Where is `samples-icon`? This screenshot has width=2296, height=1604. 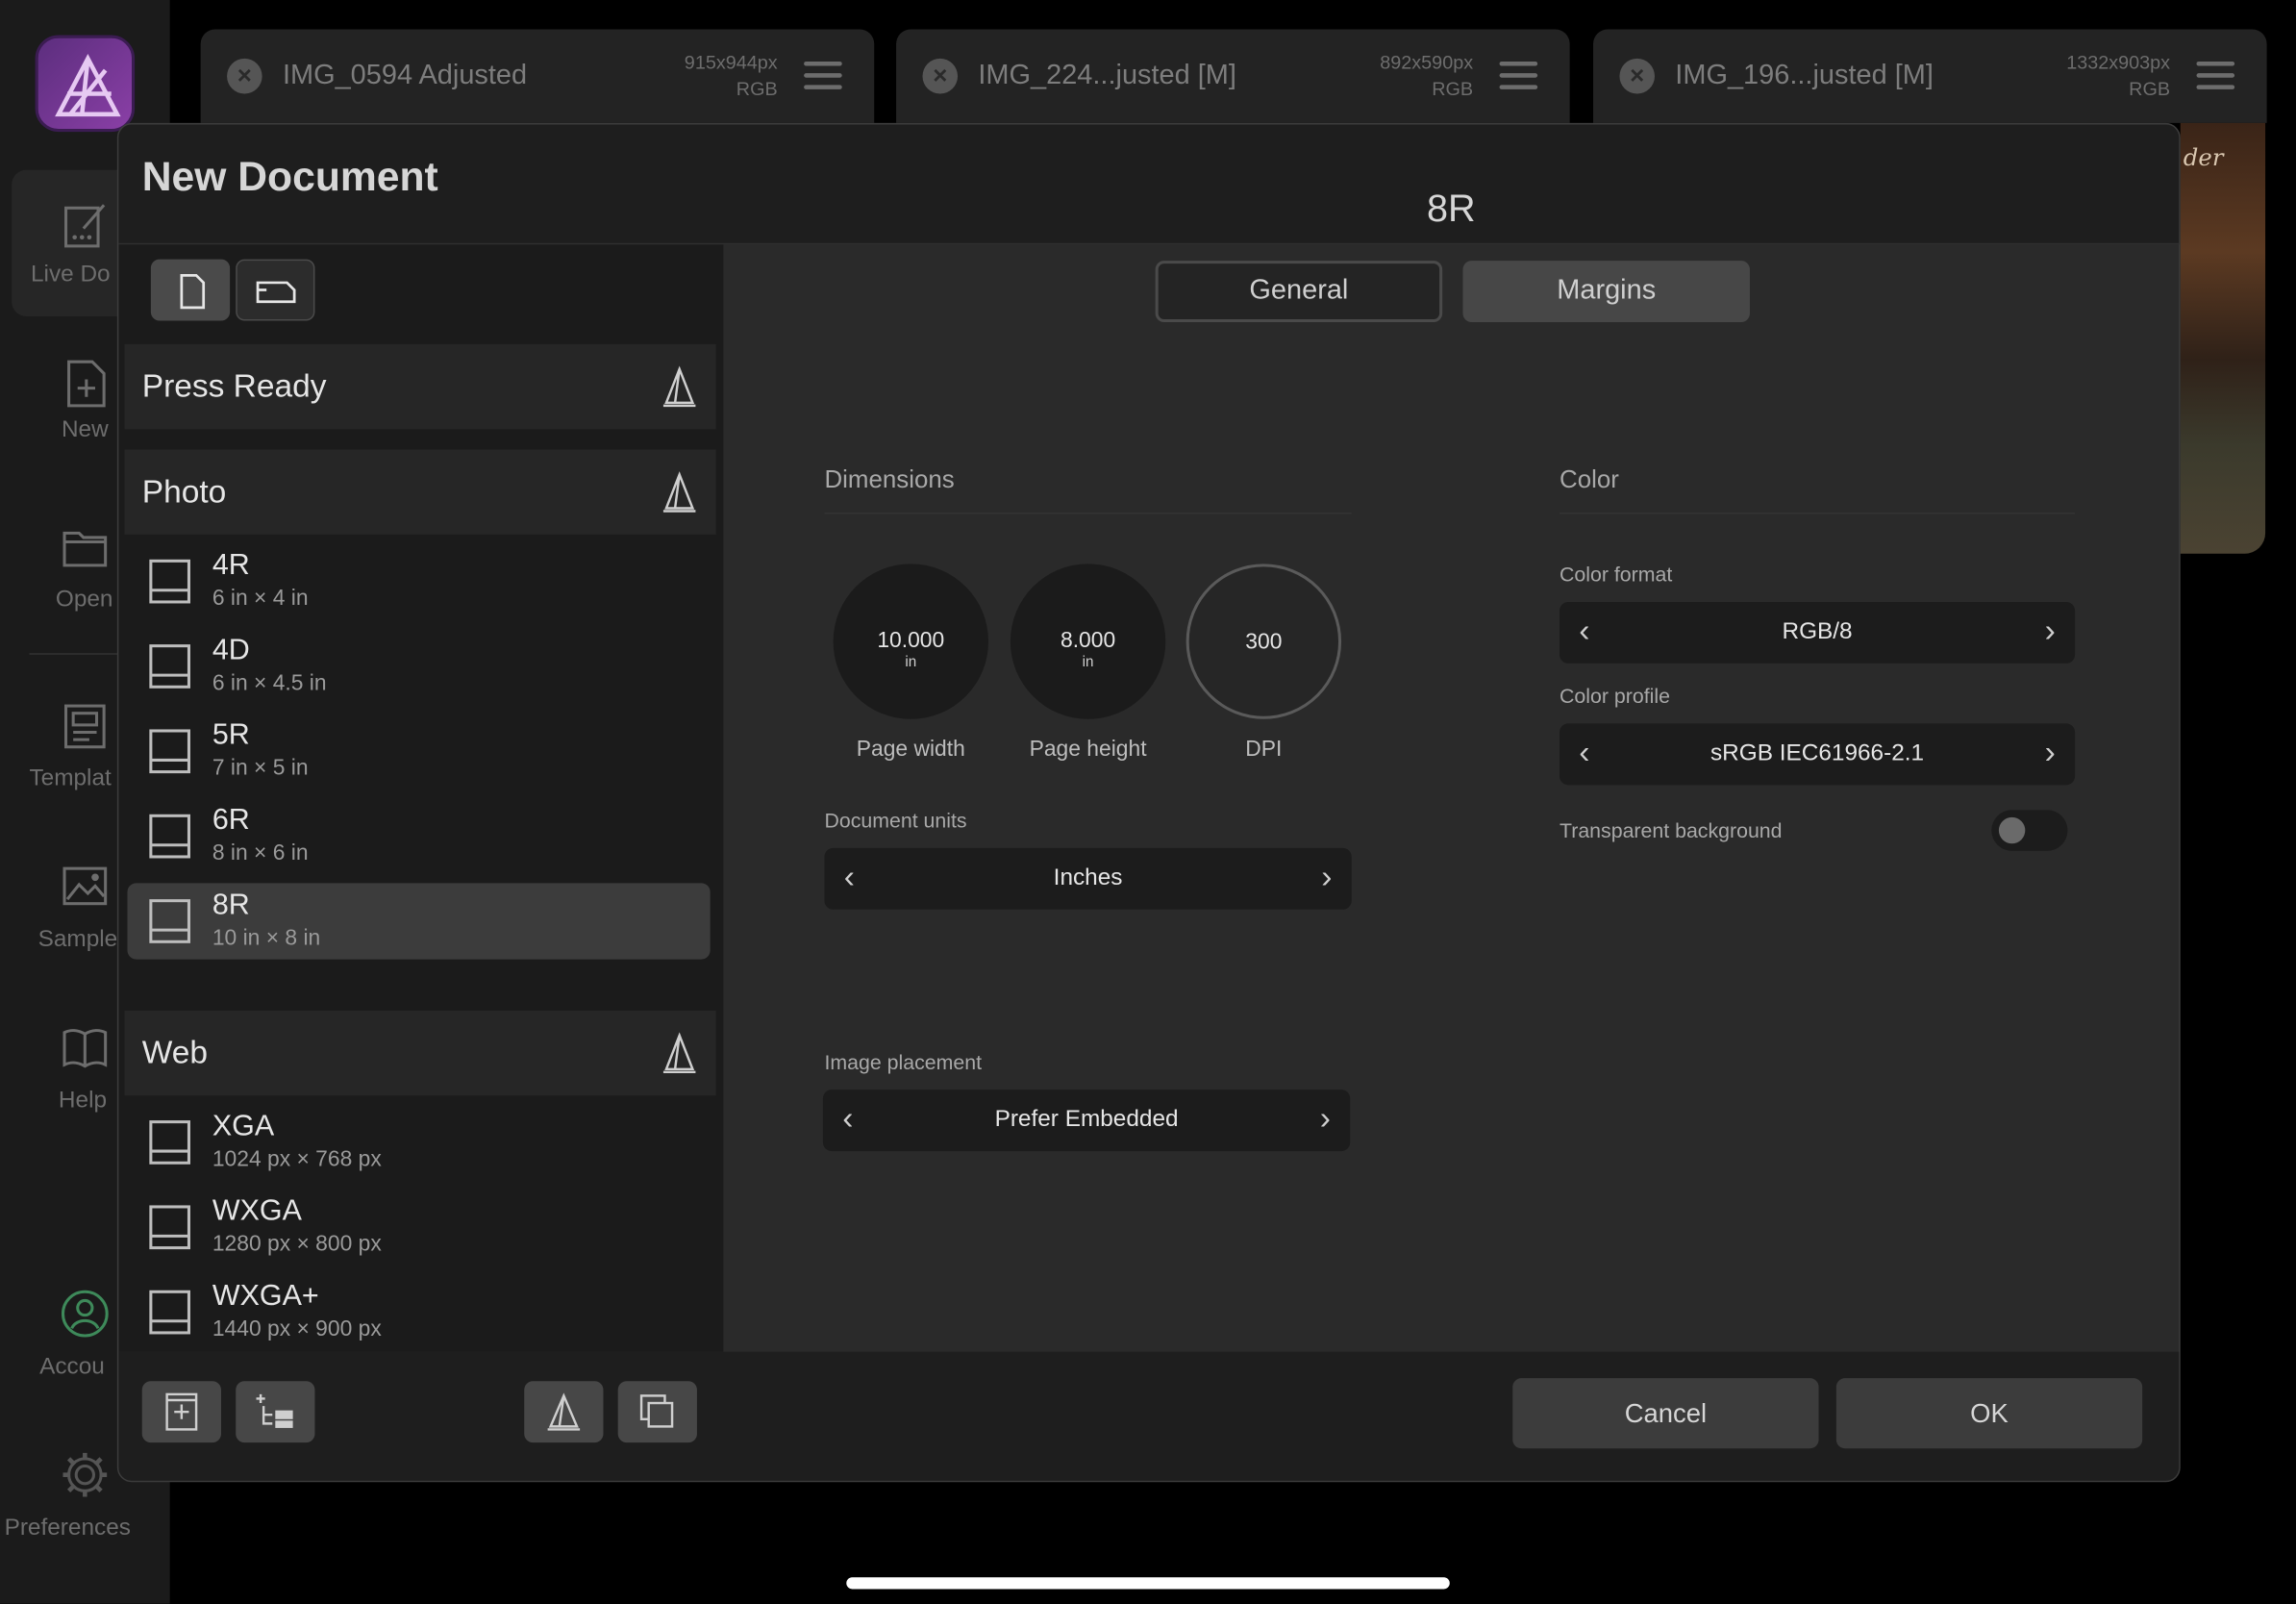 samples-icon is located at coordinates (85, 886).